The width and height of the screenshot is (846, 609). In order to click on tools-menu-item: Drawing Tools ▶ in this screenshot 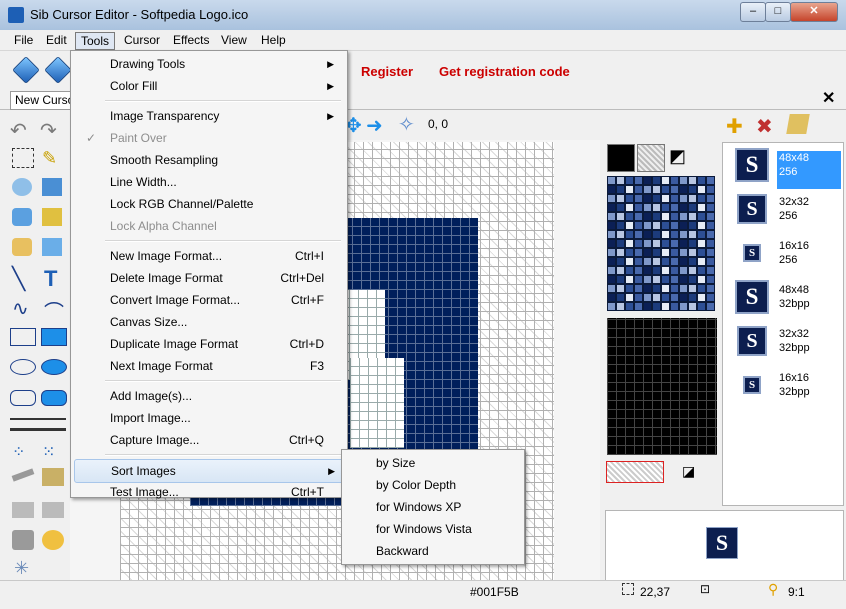, I will do `click(208, 64)`.